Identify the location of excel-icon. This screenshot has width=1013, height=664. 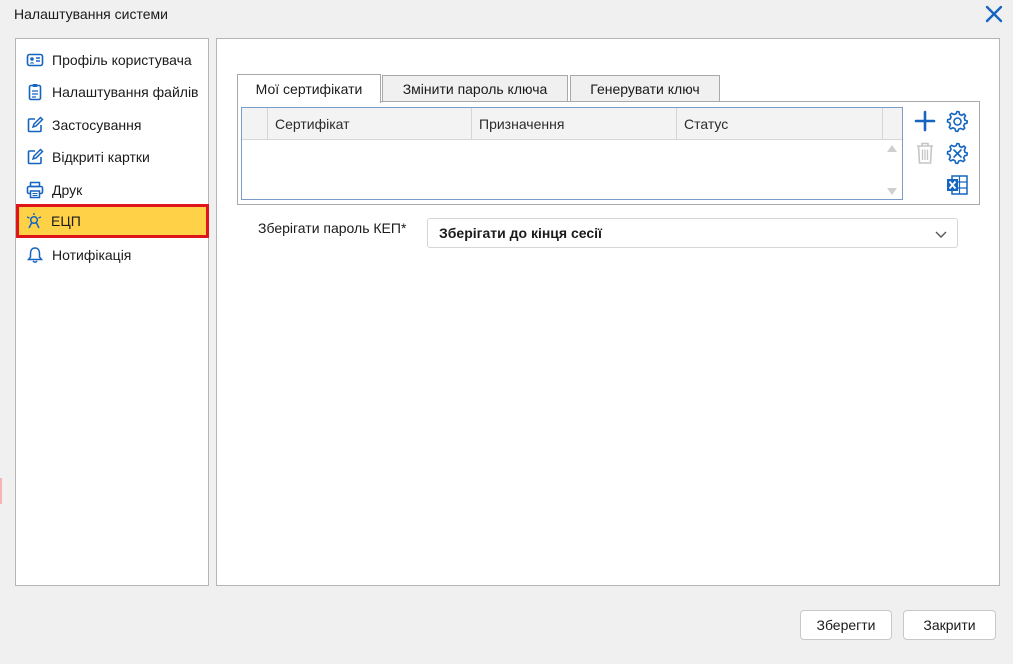
(957, 185).